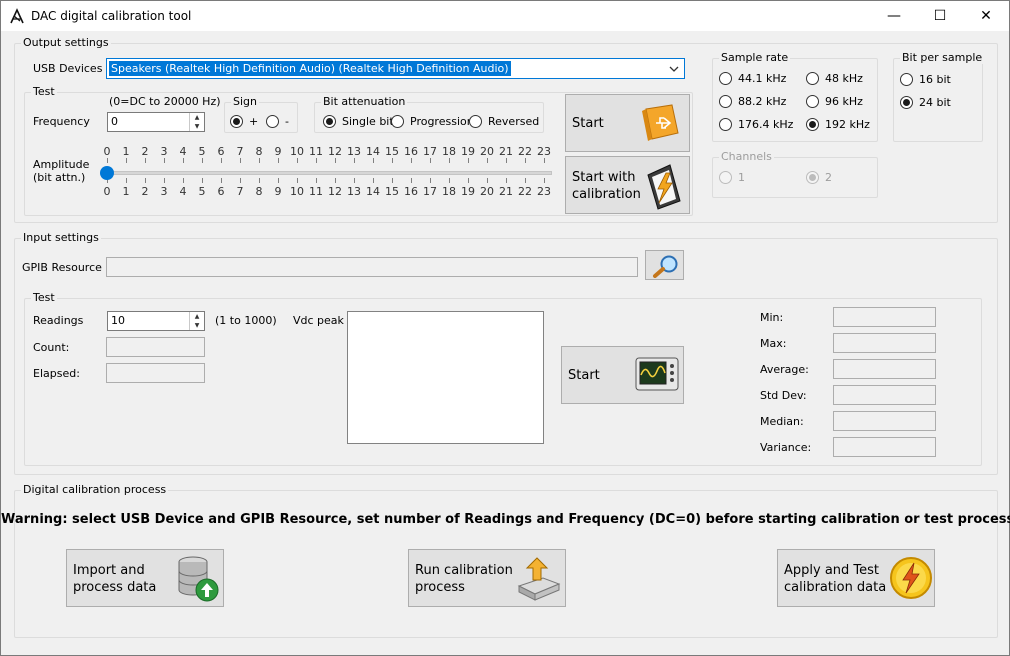  Describe the element at coordinates (297, 151) in the screenshot. I see `slider-tick-label: 10` at that location.